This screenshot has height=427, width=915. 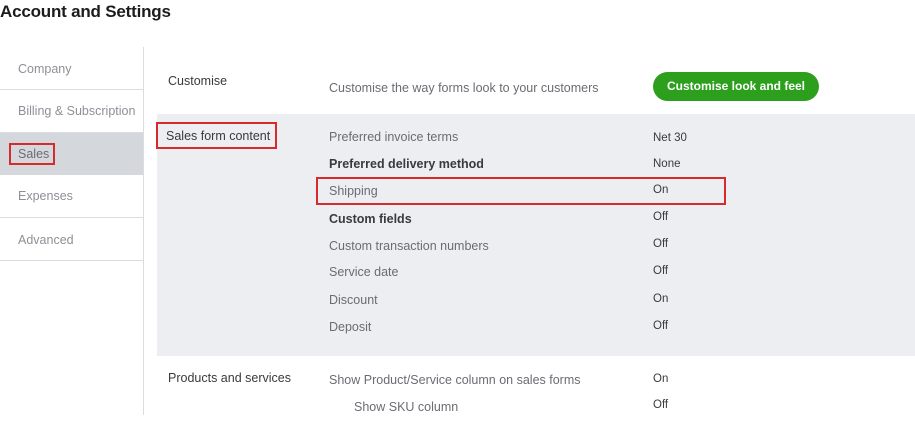 What do you see at coordinates (736, 86) in the screenshot?
I see `customise-look-and-feel-button: Customise look and feel` at bounding box center [736, 86].